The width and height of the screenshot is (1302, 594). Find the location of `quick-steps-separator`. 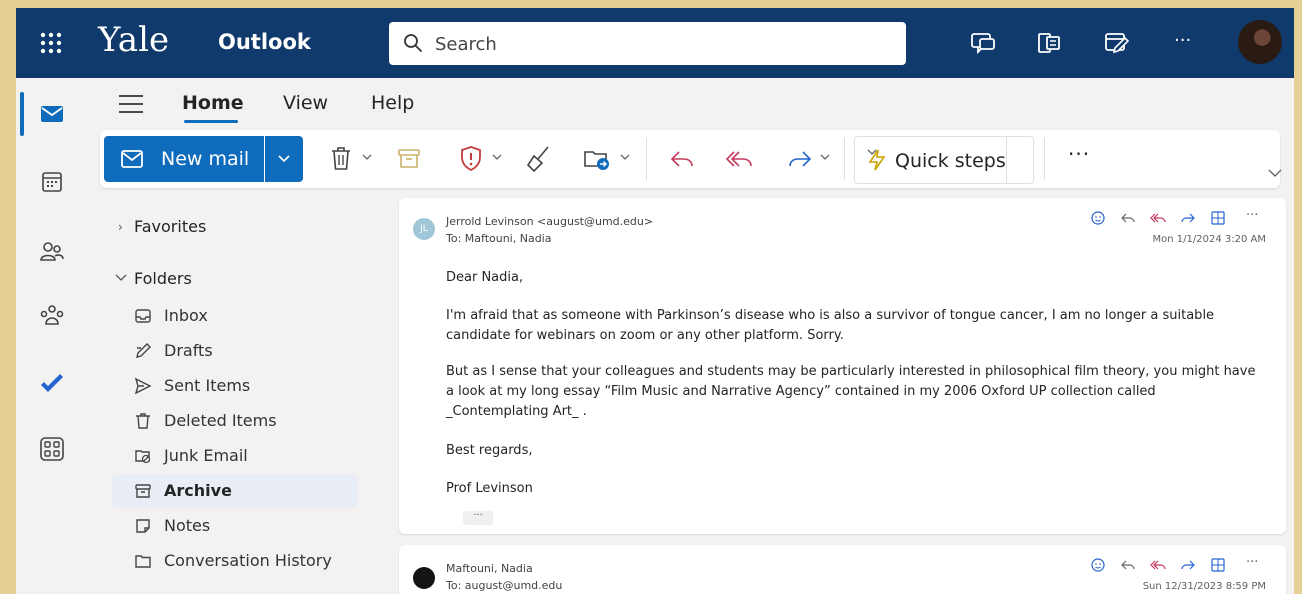

quick-steps-separator is located at coordinates (1006, 160).